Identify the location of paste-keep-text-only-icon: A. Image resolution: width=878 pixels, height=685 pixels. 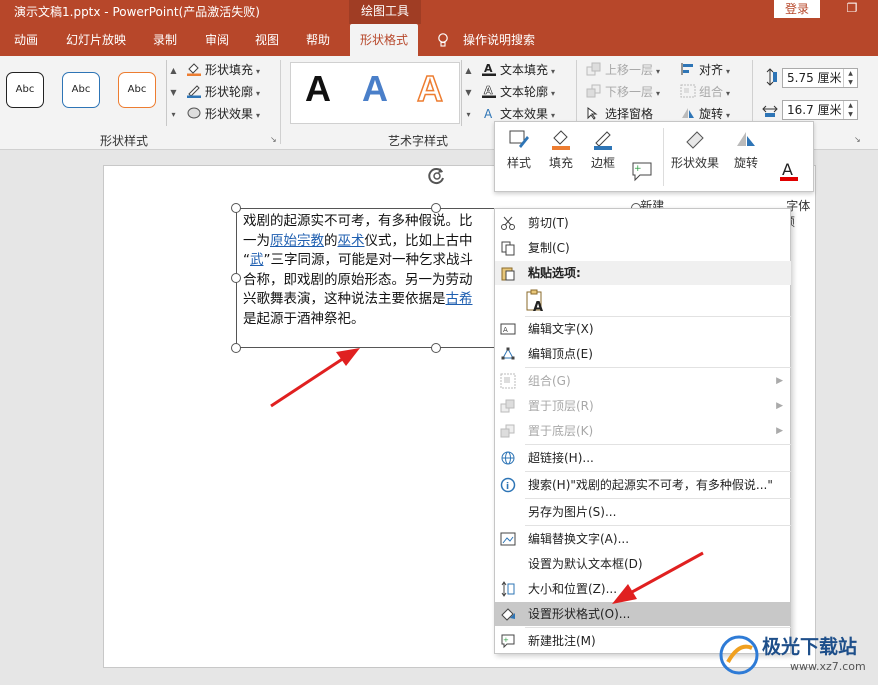
(536, 301).